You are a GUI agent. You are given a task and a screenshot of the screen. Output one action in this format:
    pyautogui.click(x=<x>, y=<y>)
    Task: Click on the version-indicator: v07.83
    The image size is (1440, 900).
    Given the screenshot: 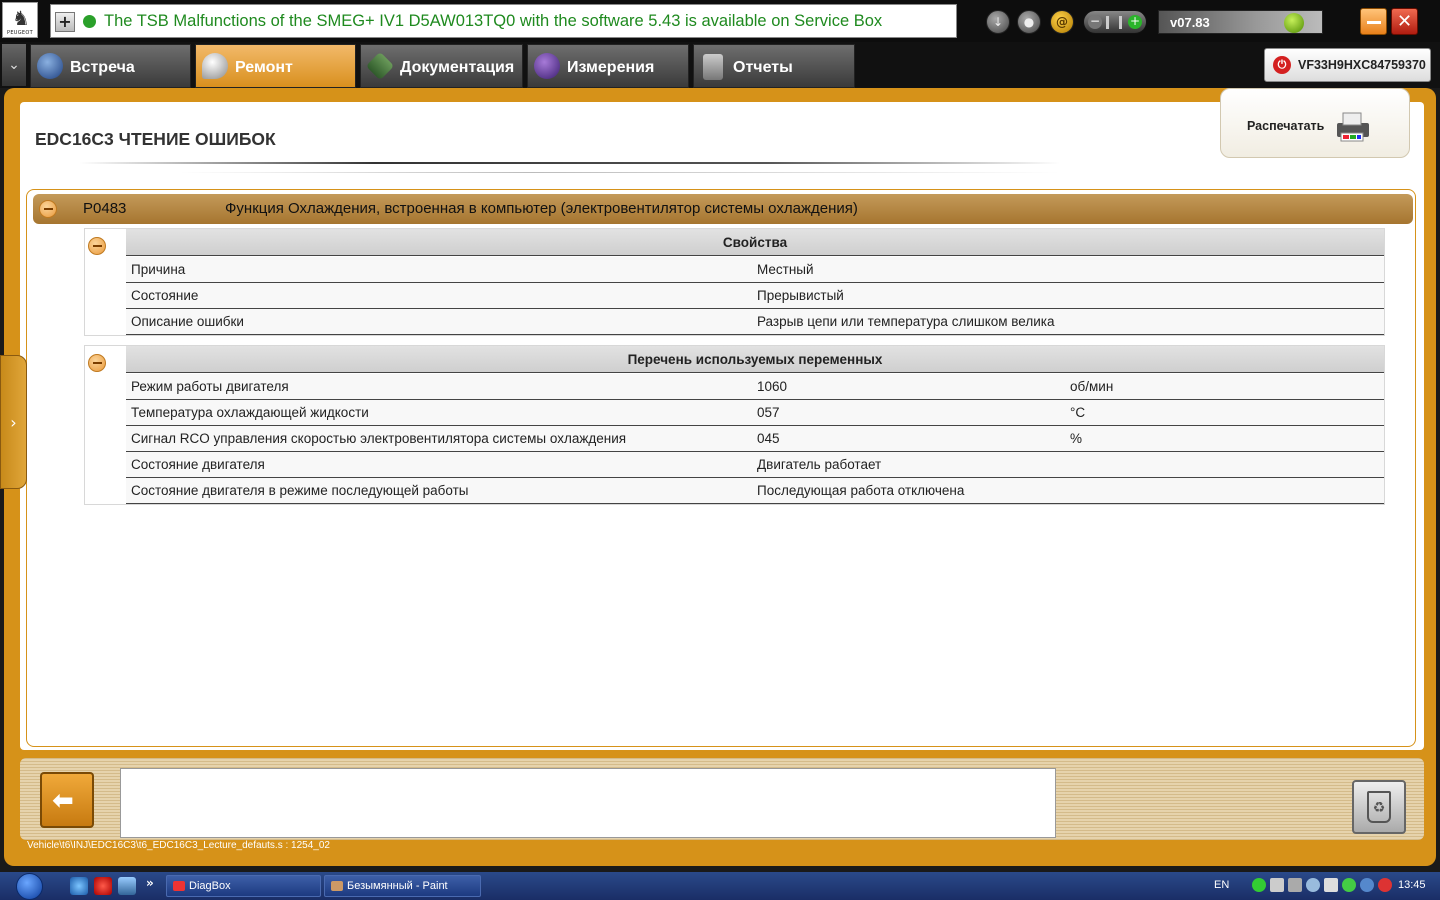 What is the action you would take?
    pyautogui.click(x=1240, y=22)
    